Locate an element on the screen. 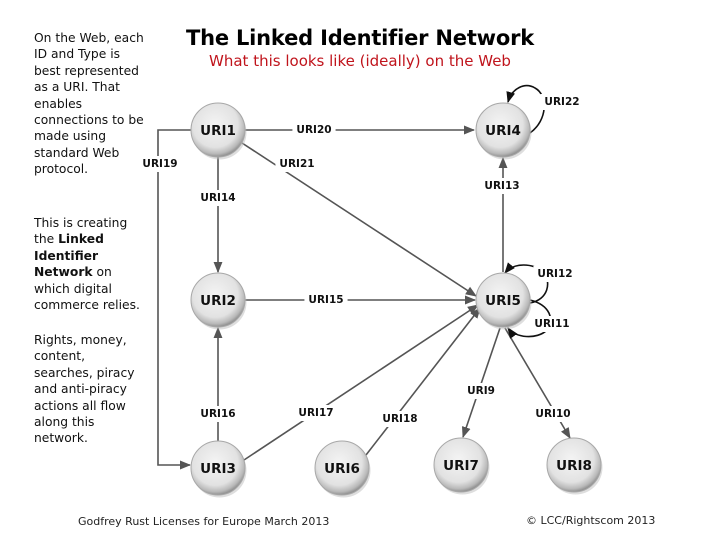  node-label: URI3 is located at coordinates (218, 469).